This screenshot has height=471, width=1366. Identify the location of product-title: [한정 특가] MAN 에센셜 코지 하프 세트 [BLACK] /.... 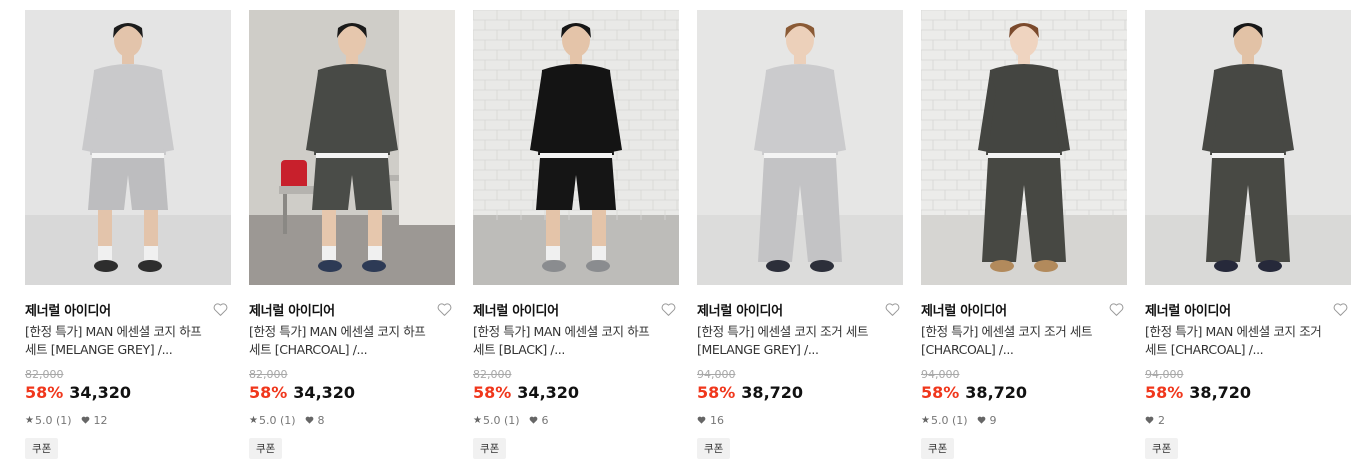
(576, 341).